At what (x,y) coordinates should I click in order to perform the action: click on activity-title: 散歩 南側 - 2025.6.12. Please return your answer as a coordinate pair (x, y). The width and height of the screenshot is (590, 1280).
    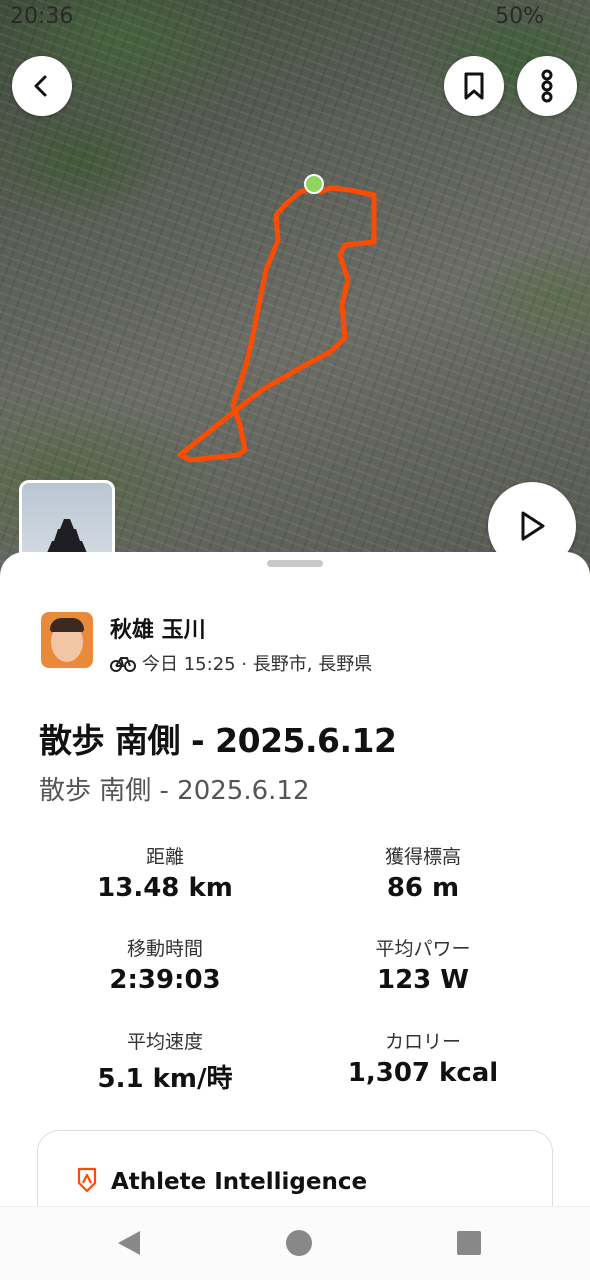
    Looking at the image, I should click on (218, 740).